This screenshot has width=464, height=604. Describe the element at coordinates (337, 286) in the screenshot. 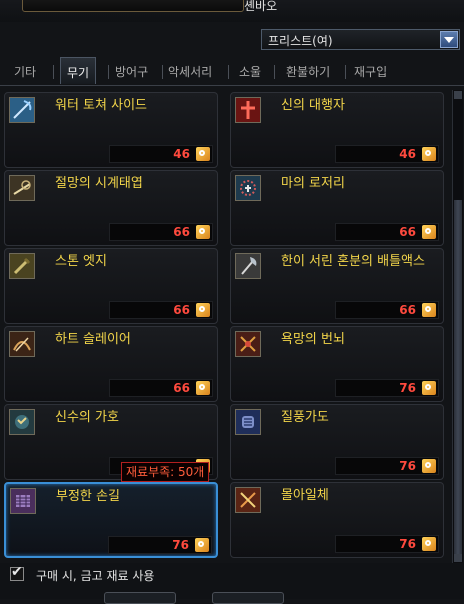

I see `item-card: 한이 서린 혼분의 배틀액스 66` at that location.